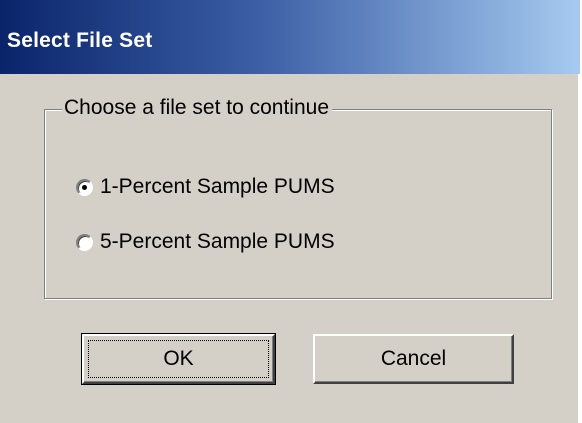  I want to click on cancel-button-label: Cancel, so click(413, 358).